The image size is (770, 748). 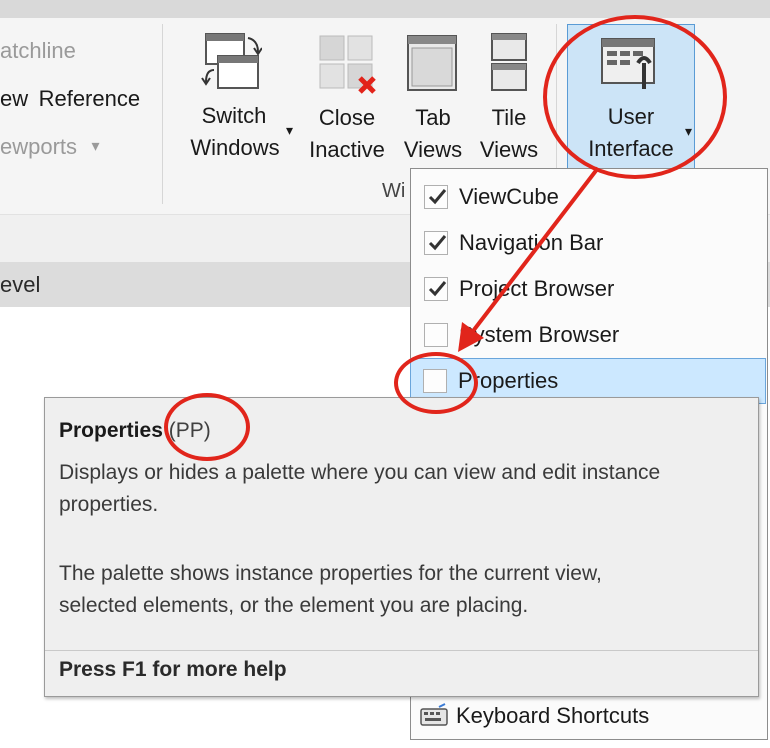 What do you see at coordinates (553, 715) in the screenshot?
I see `menu-item-label: Keyboard Shortcuts` at bounding box center [553, 715].